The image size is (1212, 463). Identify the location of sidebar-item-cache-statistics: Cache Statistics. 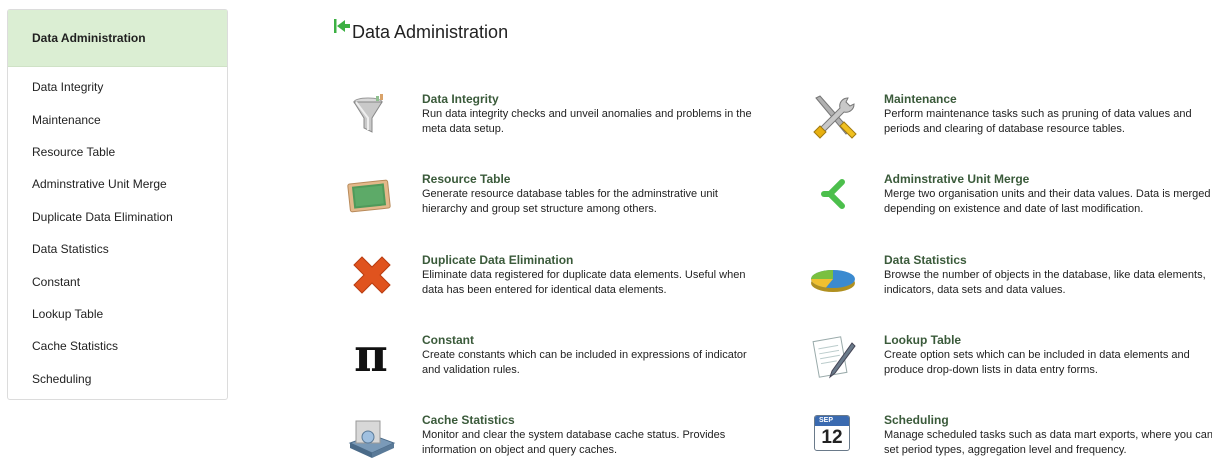
(117, 346).